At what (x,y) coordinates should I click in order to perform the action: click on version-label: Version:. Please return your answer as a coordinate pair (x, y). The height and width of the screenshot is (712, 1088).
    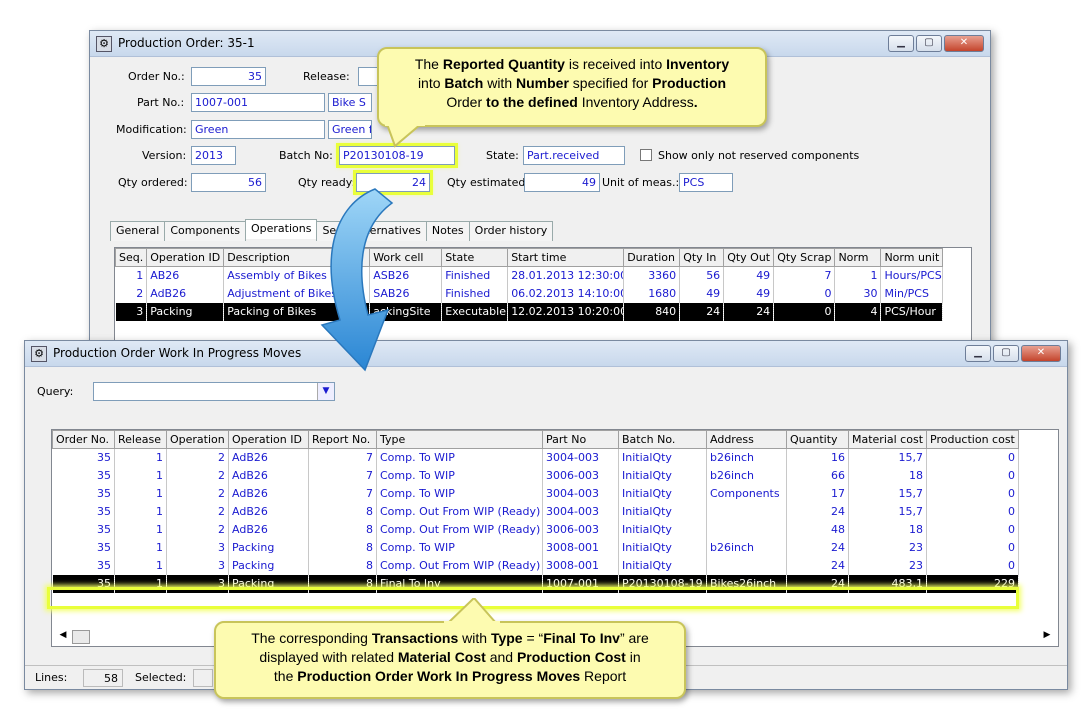
    Looking at the image, I should click on (164, 155).